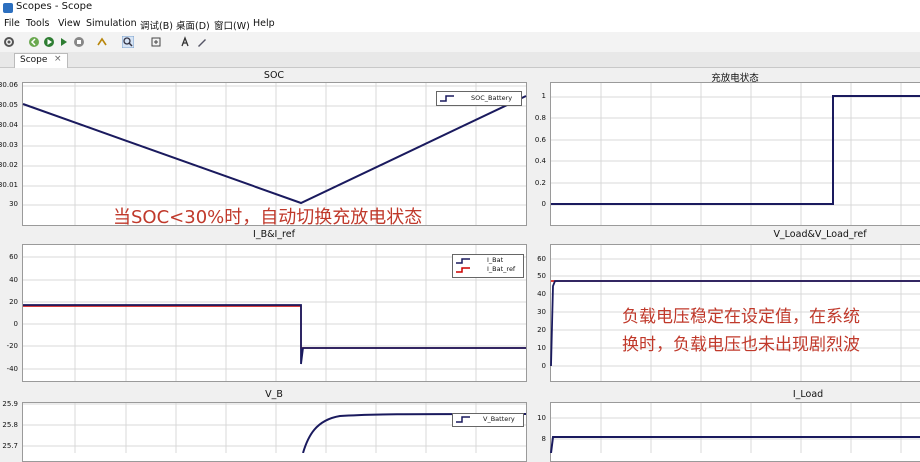 The height and width of the screenshot is (462, 920). What do you see at coordinates (274, 394) in the screenshot?
I see `plot-title-vb: V_B` at bounding box center [274, 394].